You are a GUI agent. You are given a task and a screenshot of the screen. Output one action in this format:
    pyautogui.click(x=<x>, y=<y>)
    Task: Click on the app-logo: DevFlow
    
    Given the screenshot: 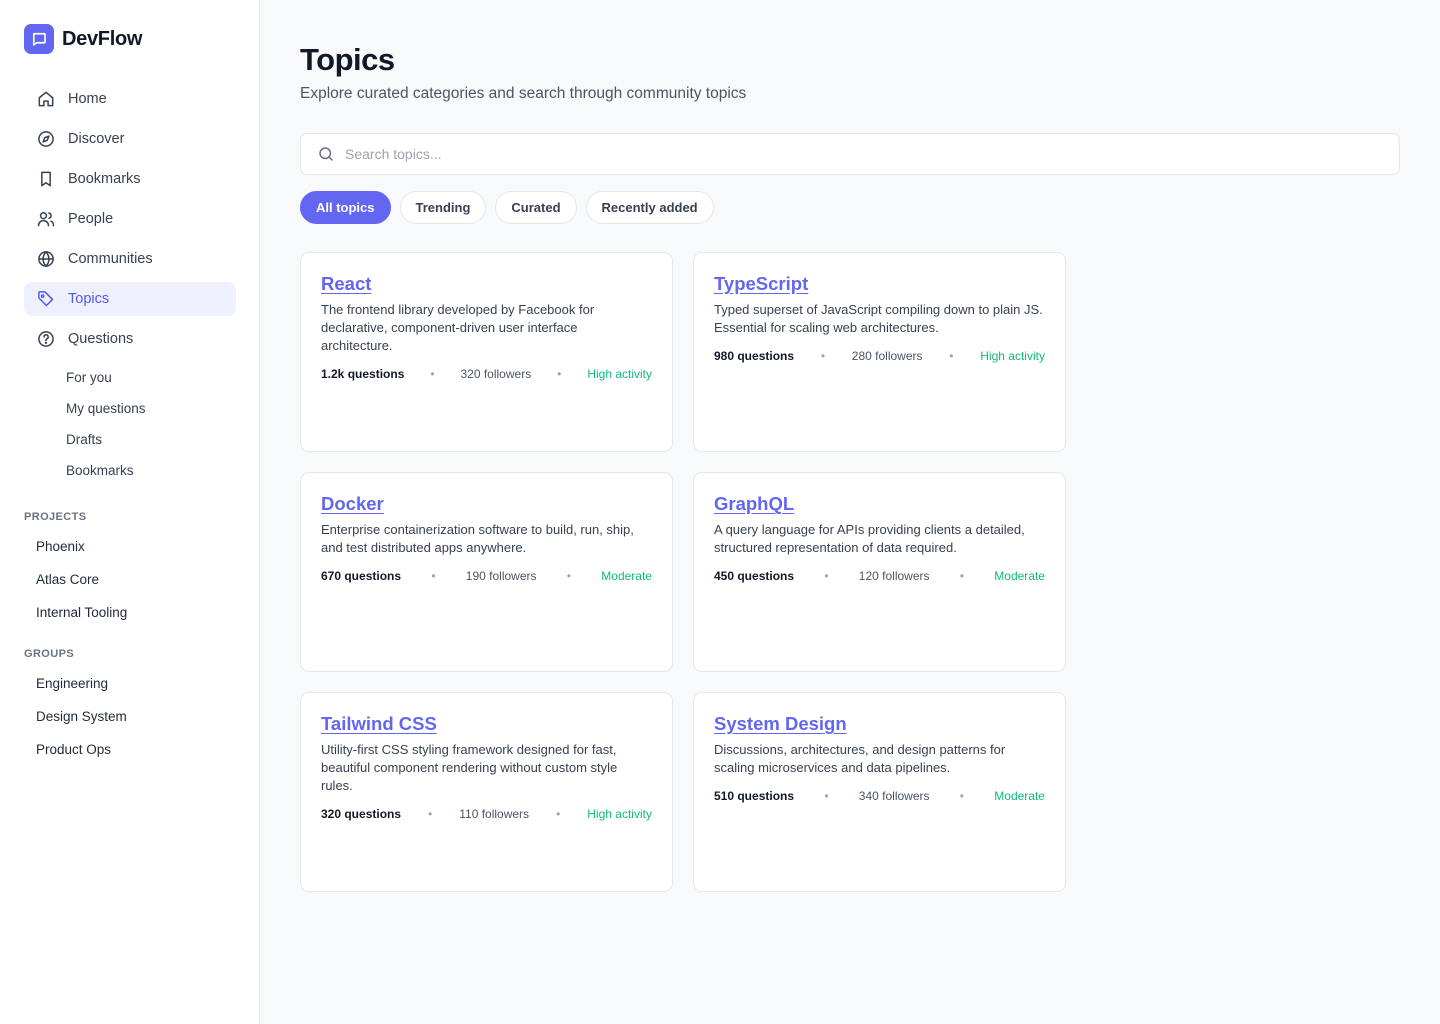 What is the action you would take?
    pyautogui.click(x=83, y=39)
    